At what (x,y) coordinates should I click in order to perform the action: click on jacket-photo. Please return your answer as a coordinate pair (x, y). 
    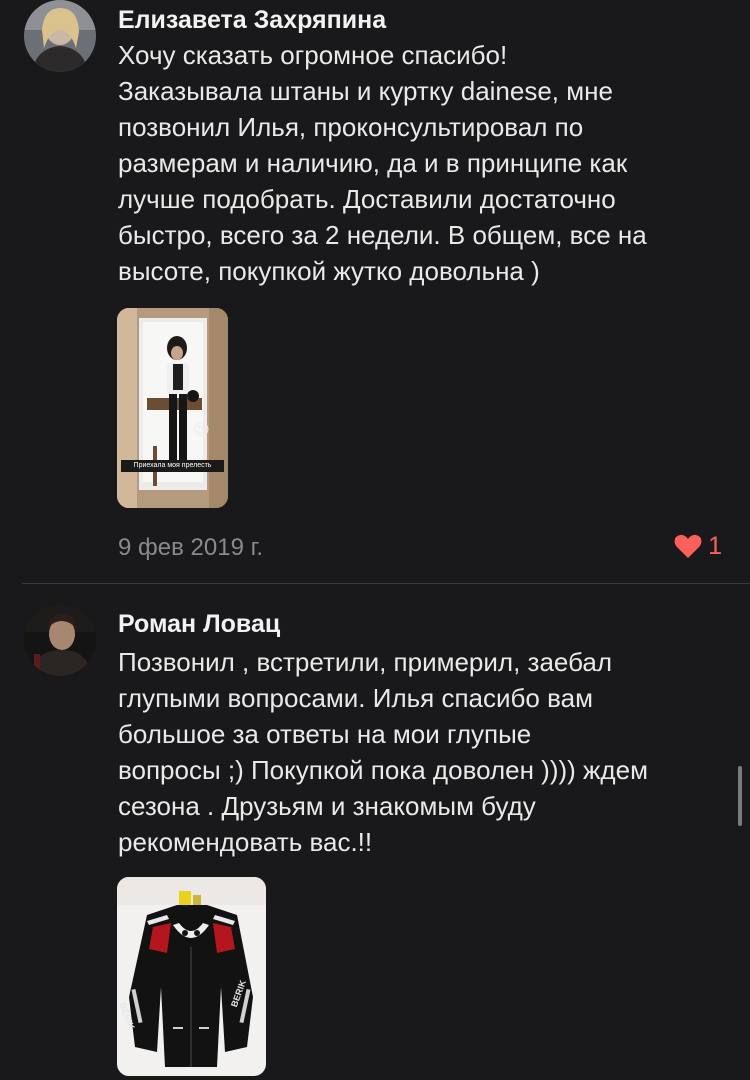
    Looking at the image, I should click on (191, 976).